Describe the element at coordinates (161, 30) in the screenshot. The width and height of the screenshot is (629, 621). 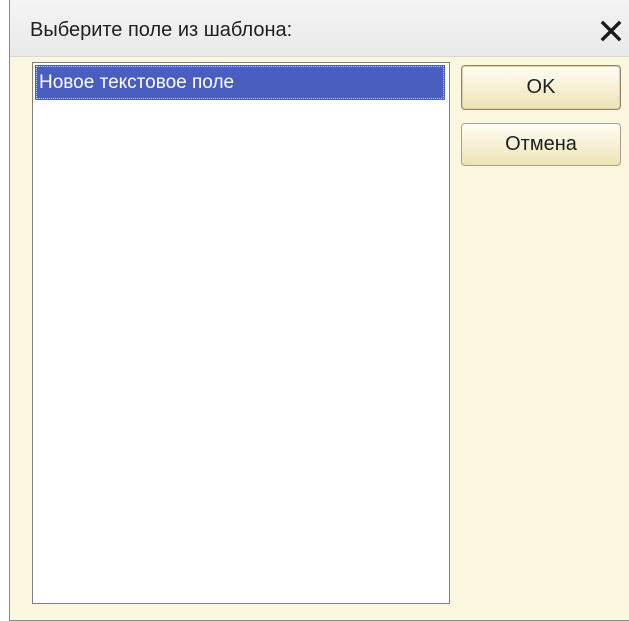
I see `dialog-title: Выберите поле из шаблона:` at that location.